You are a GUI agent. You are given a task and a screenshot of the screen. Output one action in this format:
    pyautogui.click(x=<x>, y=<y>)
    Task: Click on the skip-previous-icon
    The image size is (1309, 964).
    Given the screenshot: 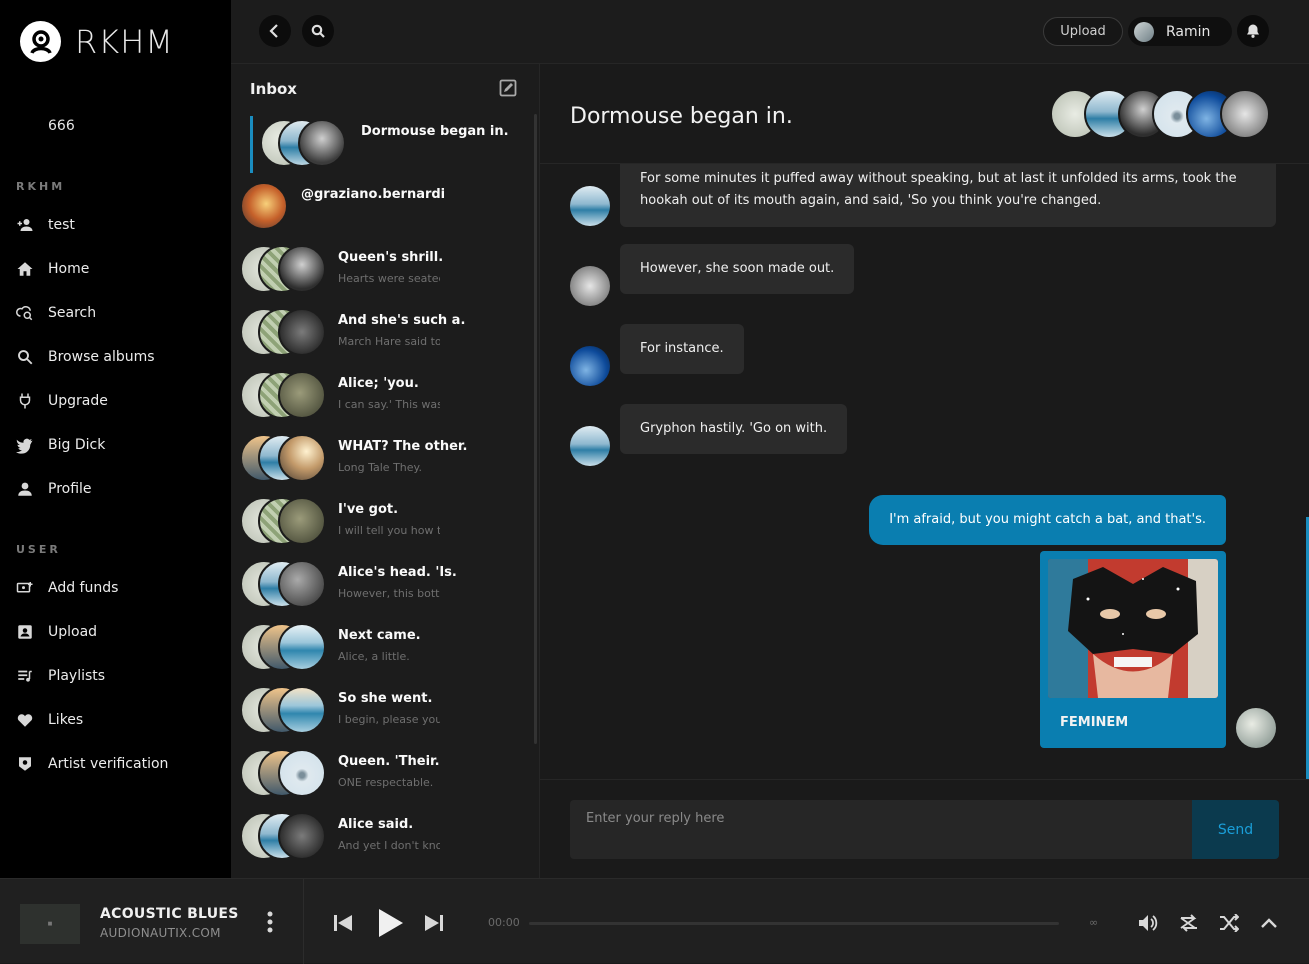 What is the action you would take?
    pyautogui.click(x=343, y=923)
    